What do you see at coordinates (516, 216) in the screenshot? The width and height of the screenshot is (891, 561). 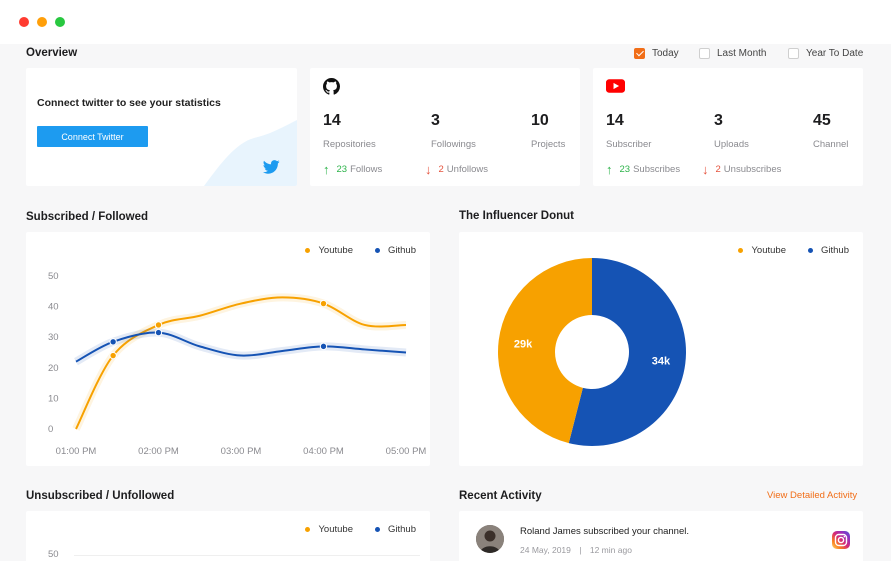 I see `donut-section-title: The Influencer Donut` at bounding box center [516, 216].